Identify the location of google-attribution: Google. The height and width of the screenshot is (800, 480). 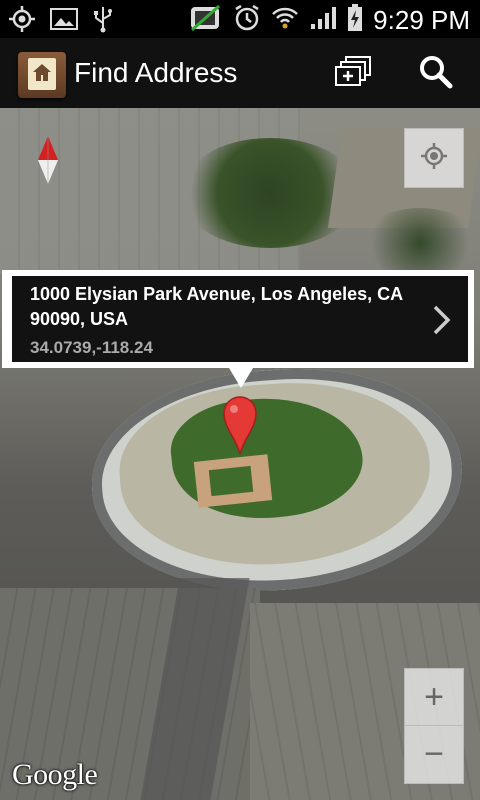
(55, 774).